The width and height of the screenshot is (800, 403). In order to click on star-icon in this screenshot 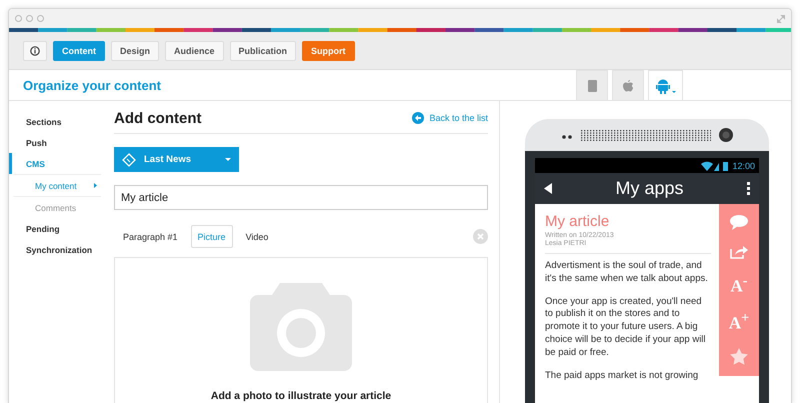, I will do `click(739, 357)`.